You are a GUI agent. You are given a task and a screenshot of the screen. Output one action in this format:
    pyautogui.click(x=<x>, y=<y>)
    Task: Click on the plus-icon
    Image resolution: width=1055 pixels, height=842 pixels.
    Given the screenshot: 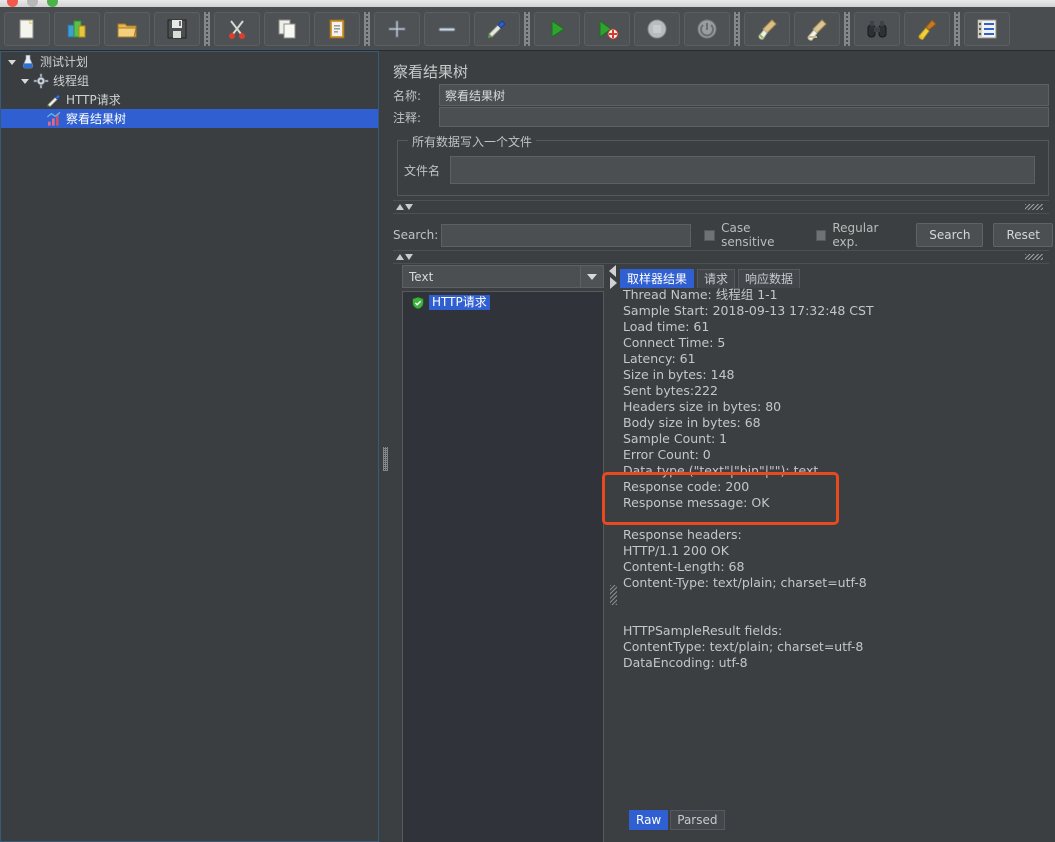 What is the action you would take?
    pyautogui.click(x=397, y=29)
    